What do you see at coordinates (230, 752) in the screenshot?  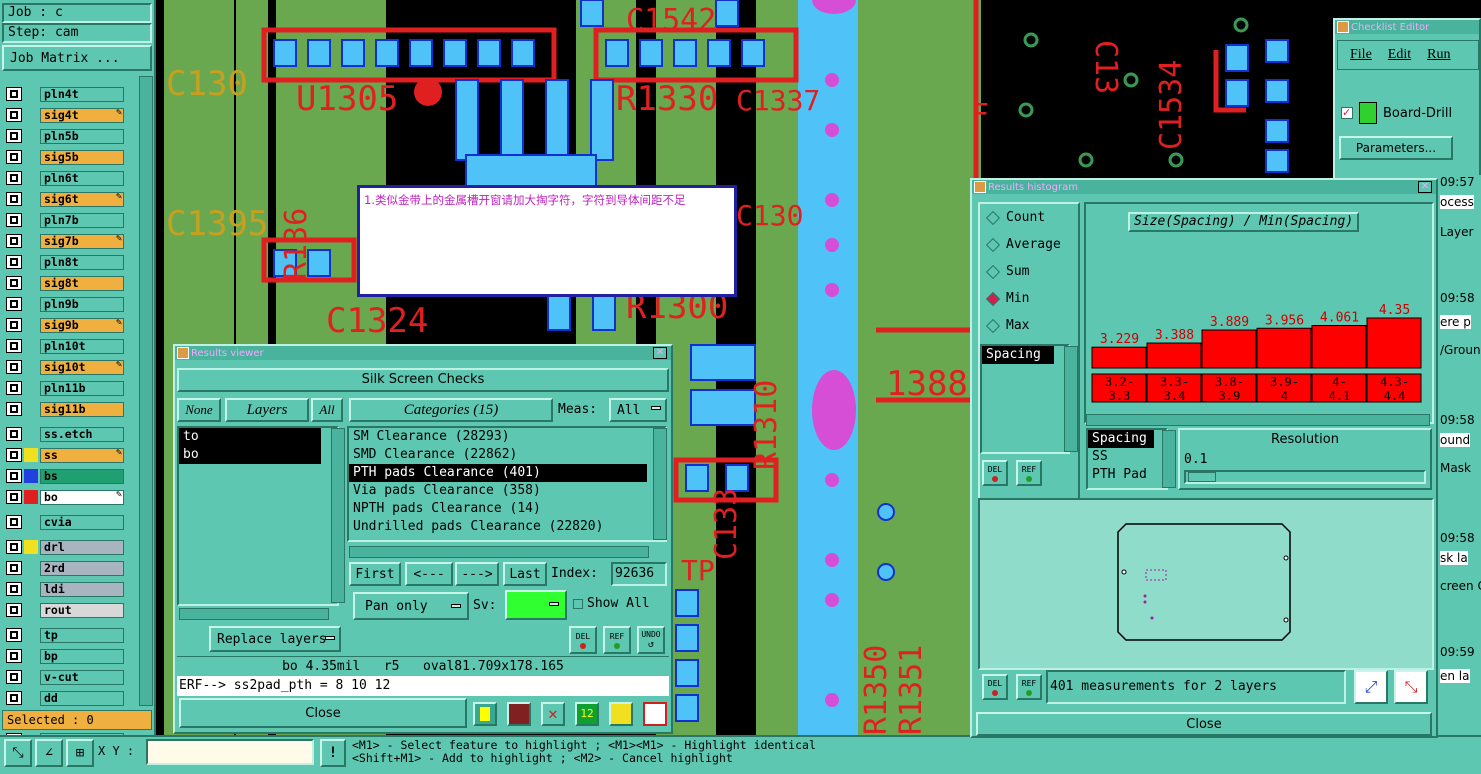 I see `xy-input` at bounding box center [230, 752].